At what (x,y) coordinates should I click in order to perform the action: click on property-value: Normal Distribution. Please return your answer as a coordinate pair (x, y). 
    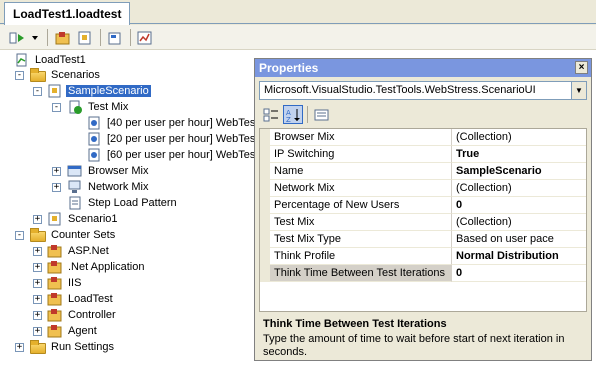
    Looking at the image, I should click on (519, 256).